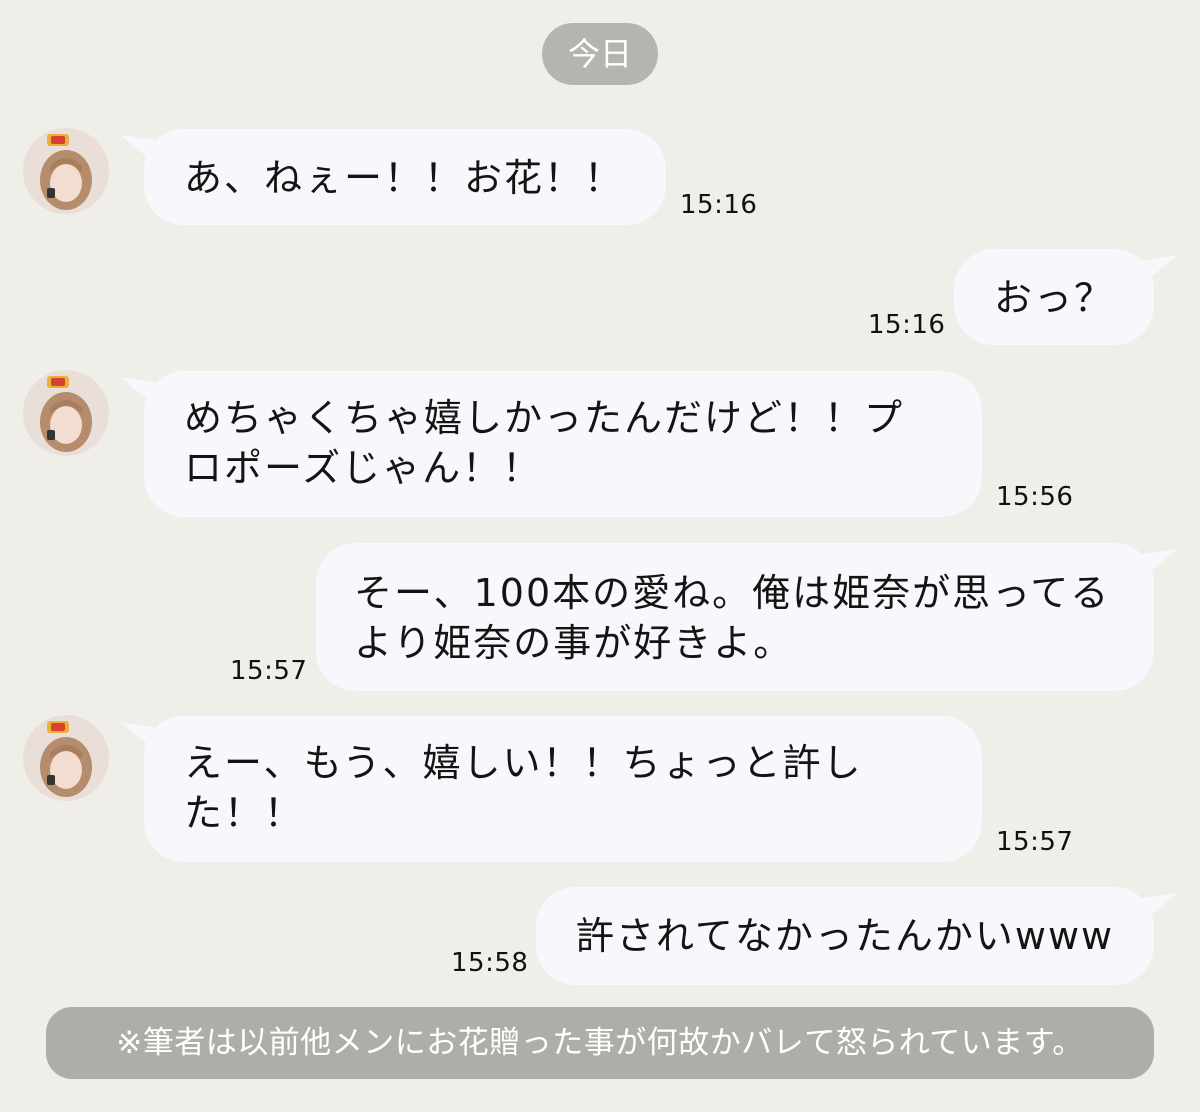 The height and width of the screenshot is (1112, 1200). Describe the element at coordinates (1054, 298) in the screenshot. I see `message-text: おっ？` at that location.